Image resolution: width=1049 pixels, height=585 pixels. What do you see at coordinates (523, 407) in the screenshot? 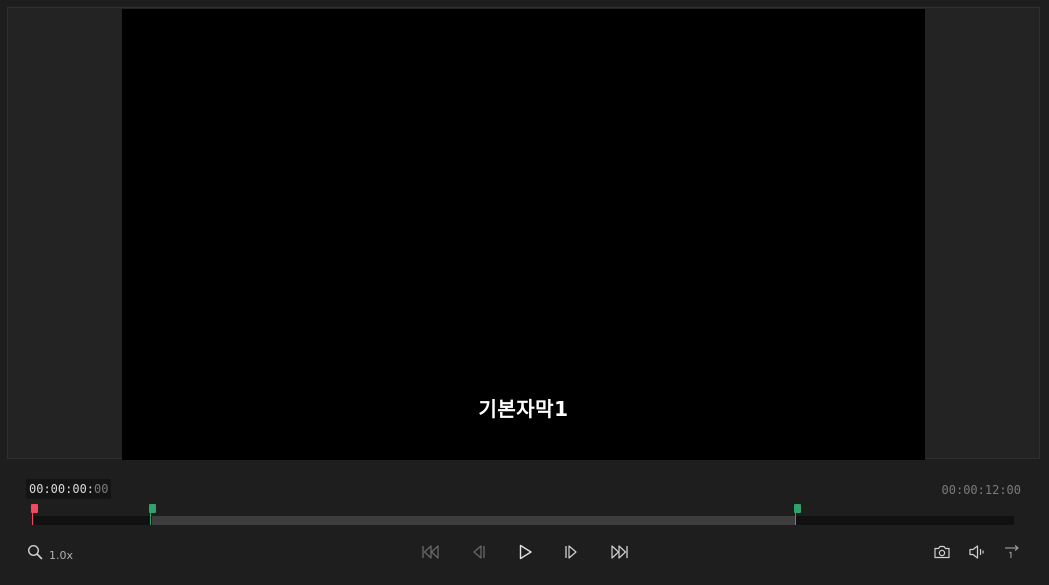
I see `subtitle-text: 기본자막1` at bounding box center [523, 407].